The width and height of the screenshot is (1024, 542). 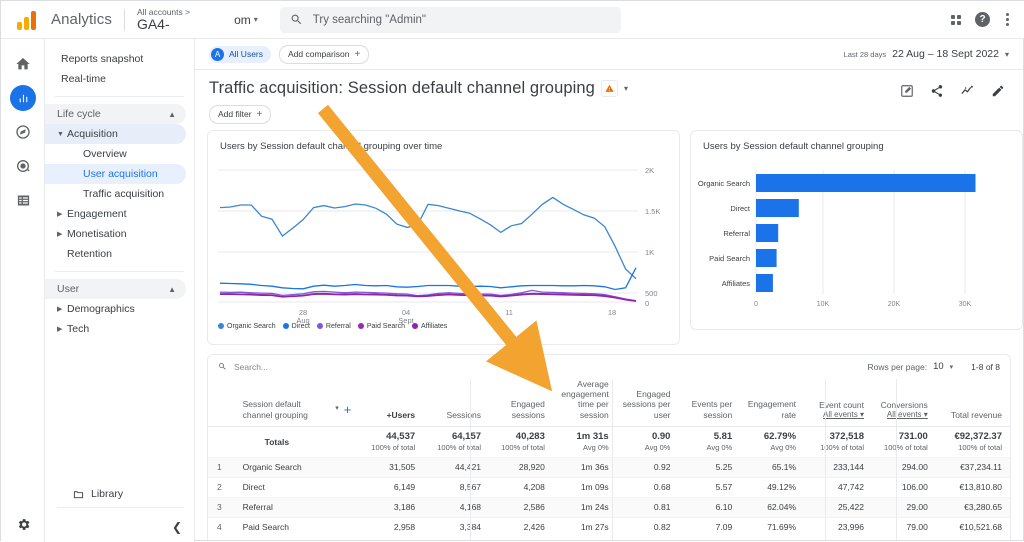 What do you see at coordinates (295, 403) in the screenshot?
I see `dimension-column-header: Session default channel grouping ▾ +` at bounding box center [295, 403].